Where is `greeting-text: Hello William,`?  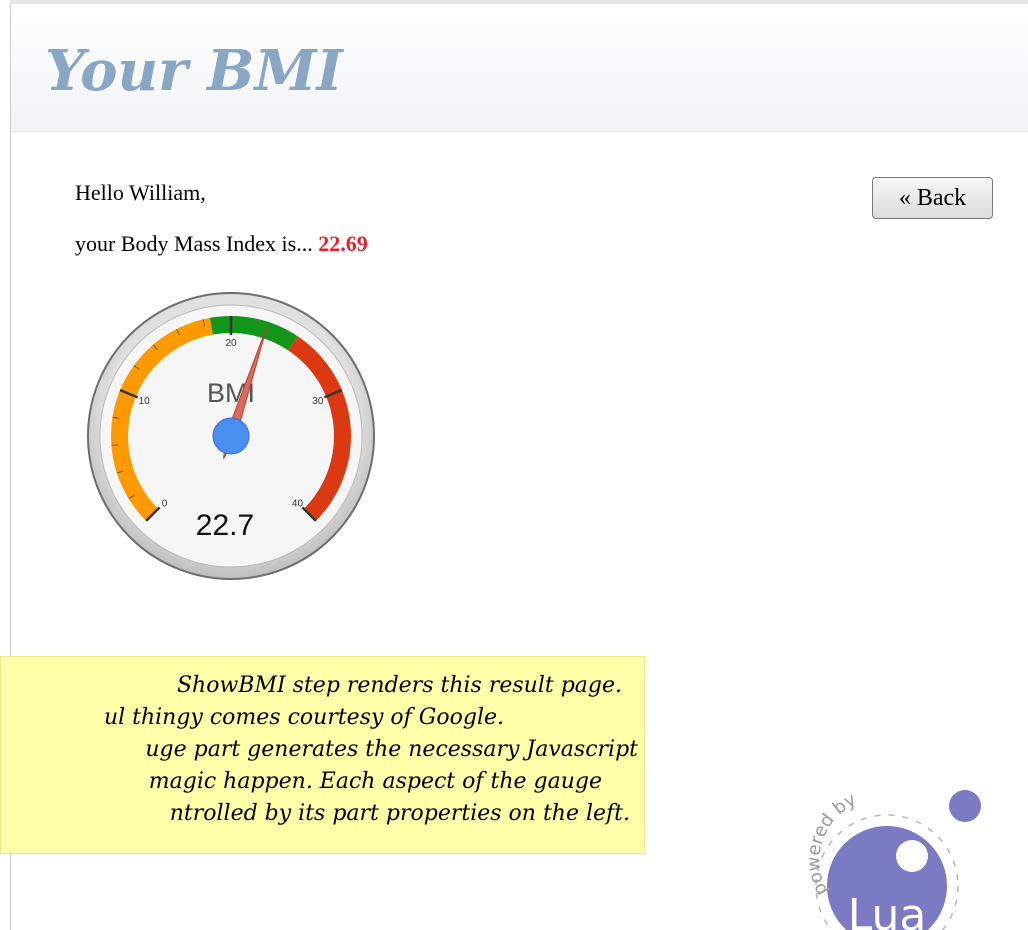
greeting-text: Hello William, is located at coordinates (140, 192).